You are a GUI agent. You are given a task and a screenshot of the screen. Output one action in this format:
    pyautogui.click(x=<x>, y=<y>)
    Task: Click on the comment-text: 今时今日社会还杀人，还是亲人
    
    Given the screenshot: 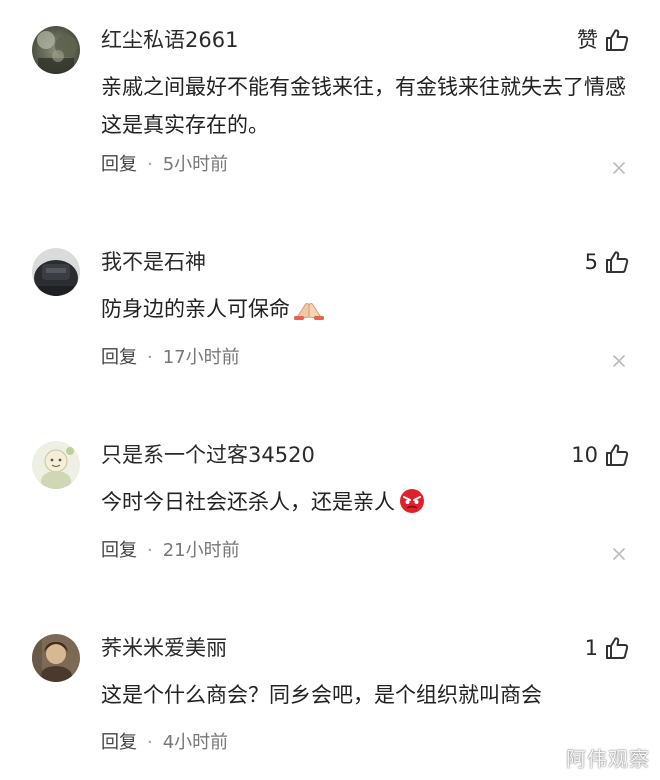 What is the action you would take?
    pyautogui.click(x=371, y=504)
    